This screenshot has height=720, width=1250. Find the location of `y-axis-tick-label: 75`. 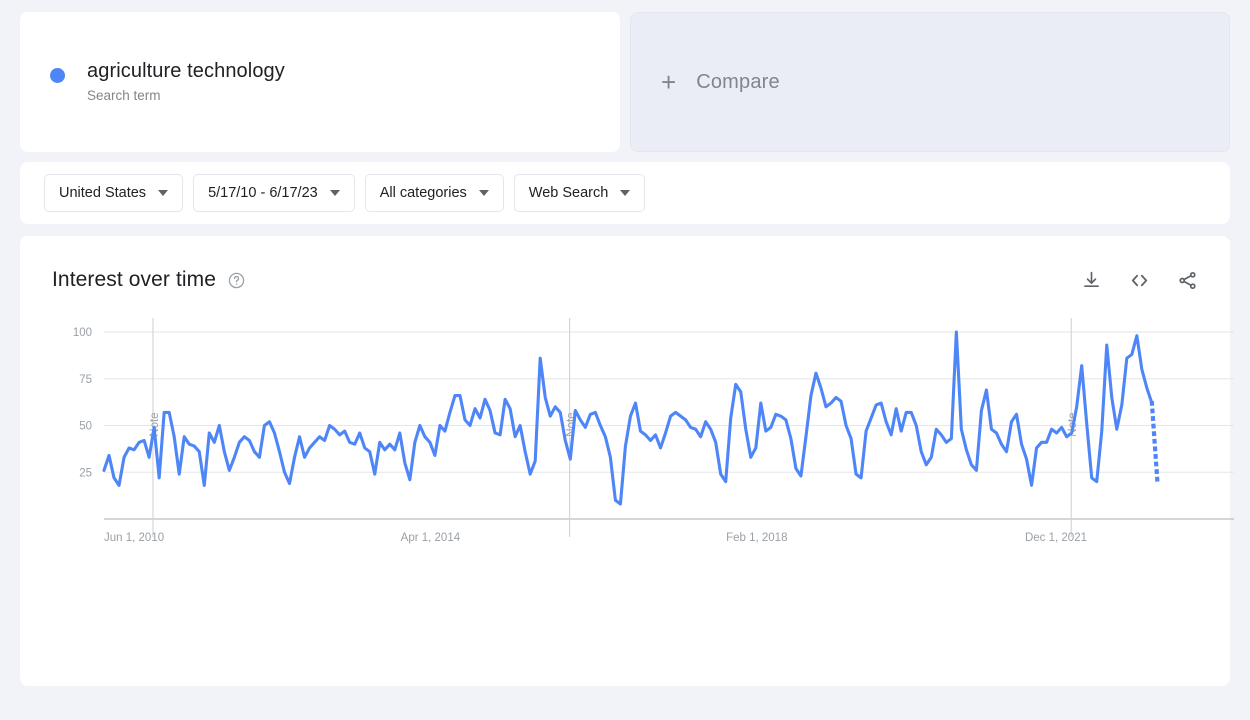

y-axis-tick-label: 75 is located at coordinates (85, 380).